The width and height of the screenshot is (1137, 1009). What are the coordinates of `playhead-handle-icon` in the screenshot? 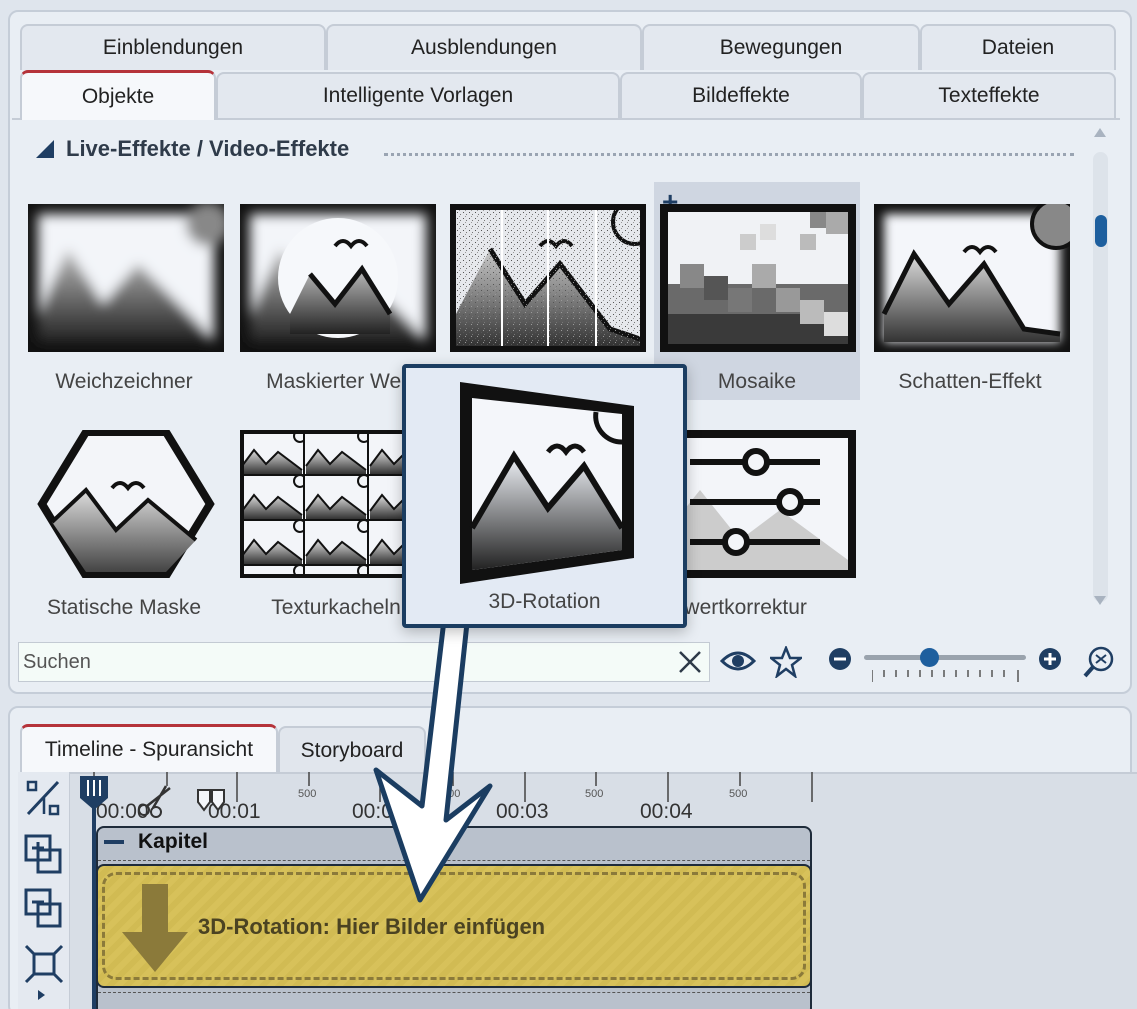 It's located at (94, 793).